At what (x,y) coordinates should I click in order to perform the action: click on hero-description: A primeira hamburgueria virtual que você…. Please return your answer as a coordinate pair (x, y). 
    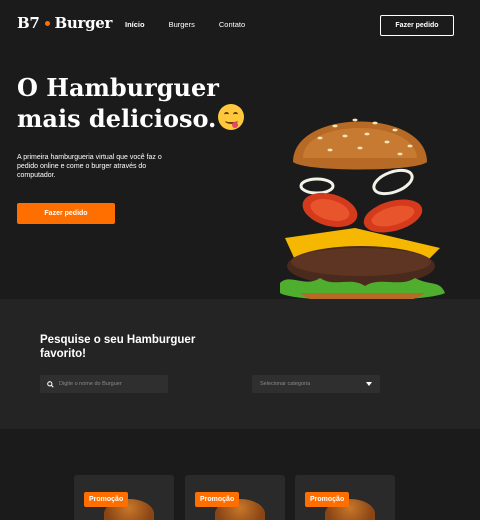
    Looking at the image, I should click on (89, 166).